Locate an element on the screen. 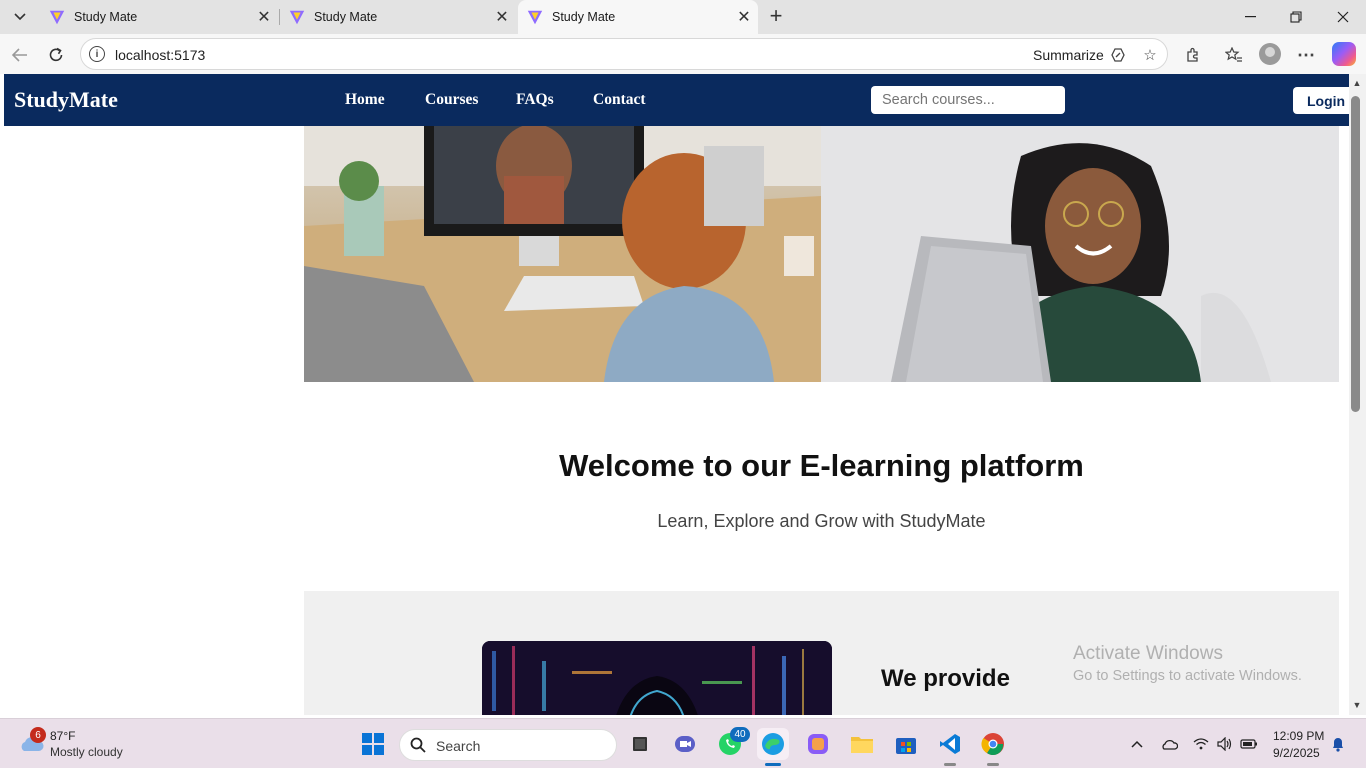 Image resolution: width=1366 pixels, height=768 pixels. hero-image-child-computer is located at coordinates (562, 254).